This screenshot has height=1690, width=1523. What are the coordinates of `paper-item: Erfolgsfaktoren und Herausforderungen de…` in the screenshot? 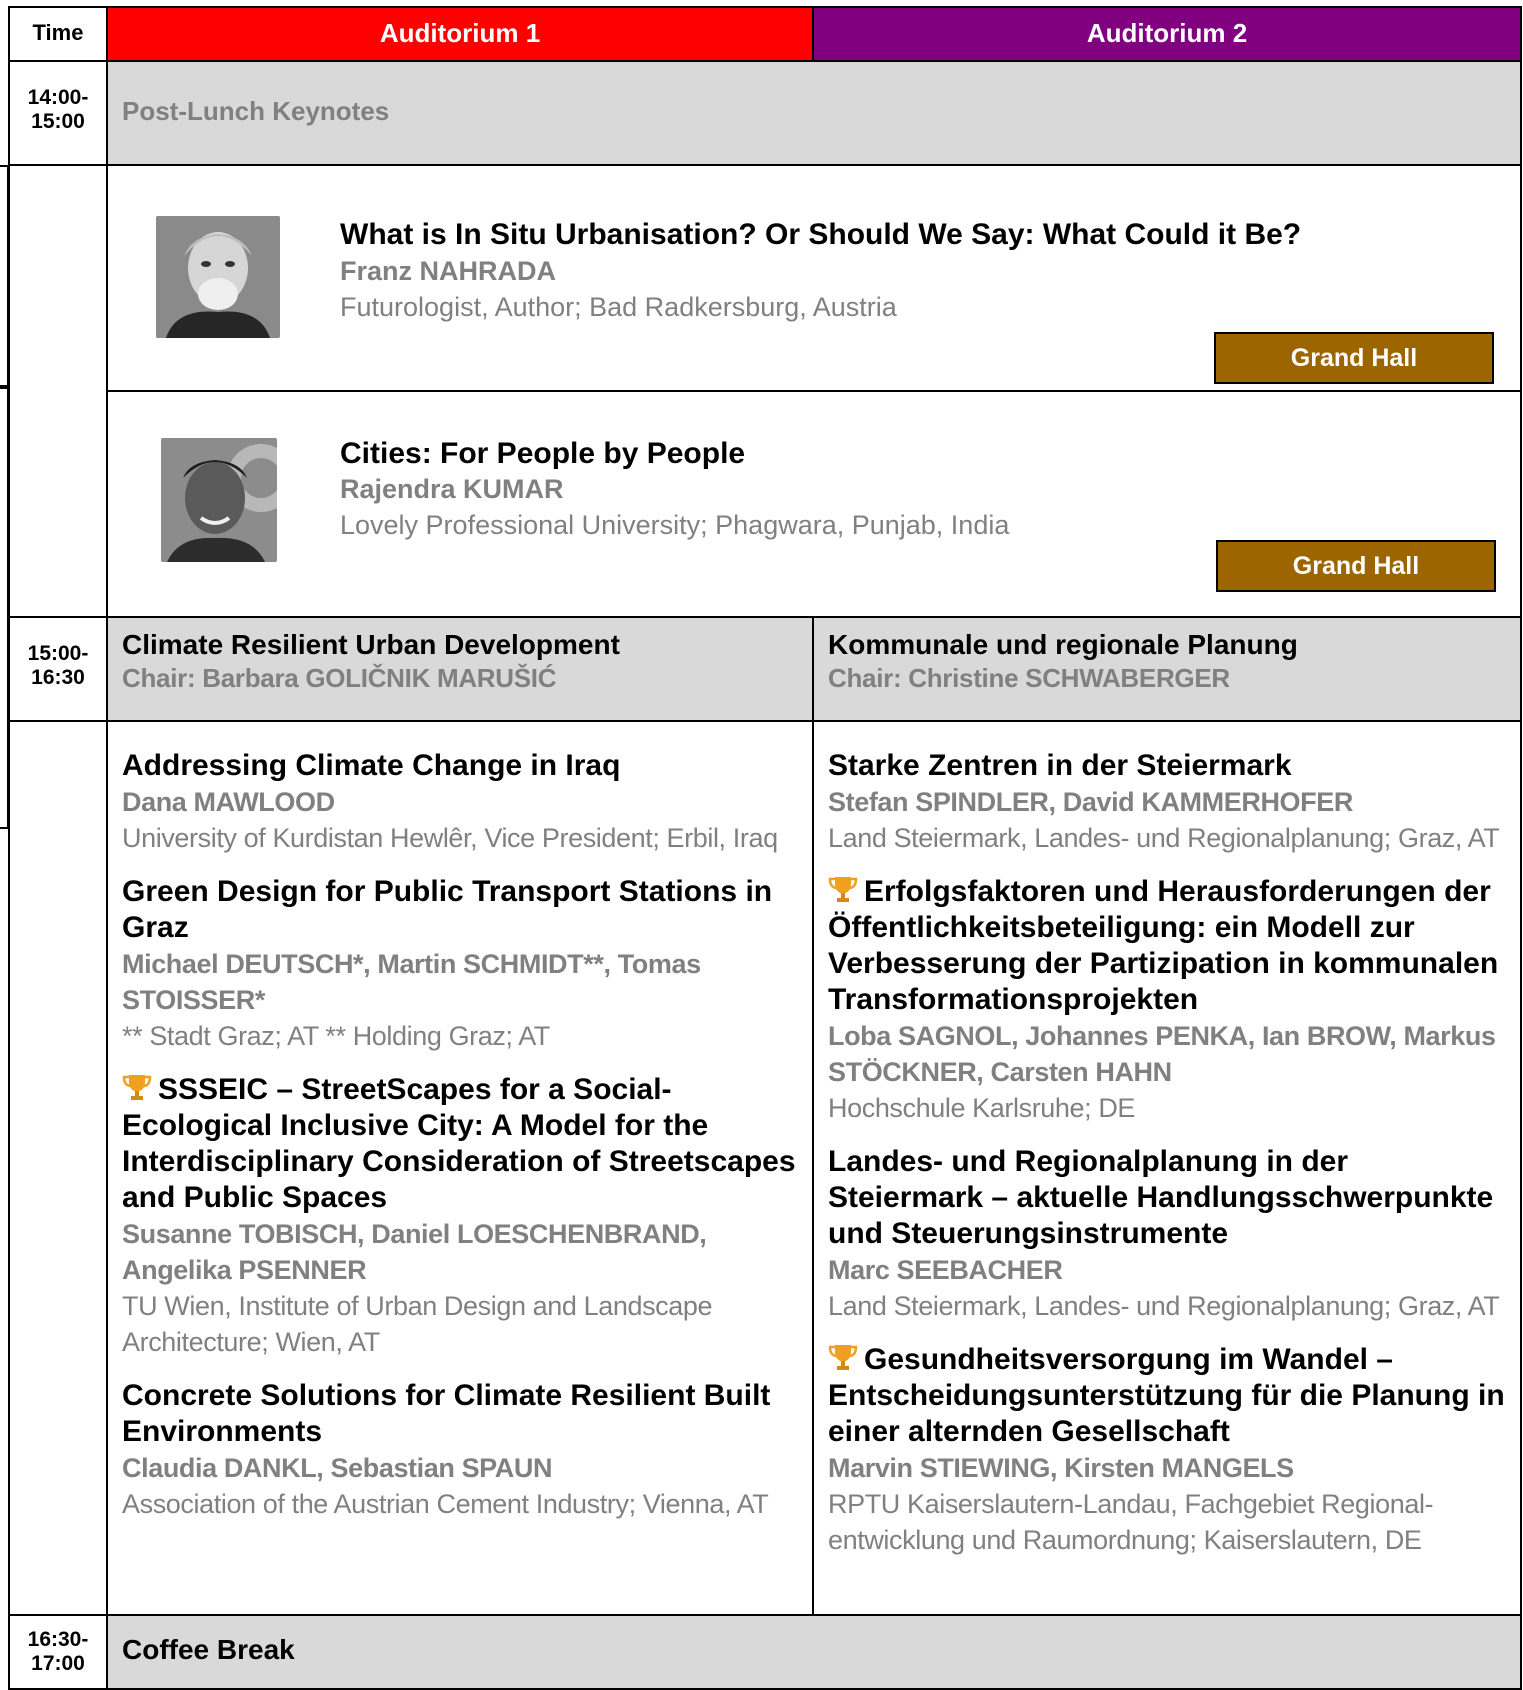 It's located at (1167, 1000).